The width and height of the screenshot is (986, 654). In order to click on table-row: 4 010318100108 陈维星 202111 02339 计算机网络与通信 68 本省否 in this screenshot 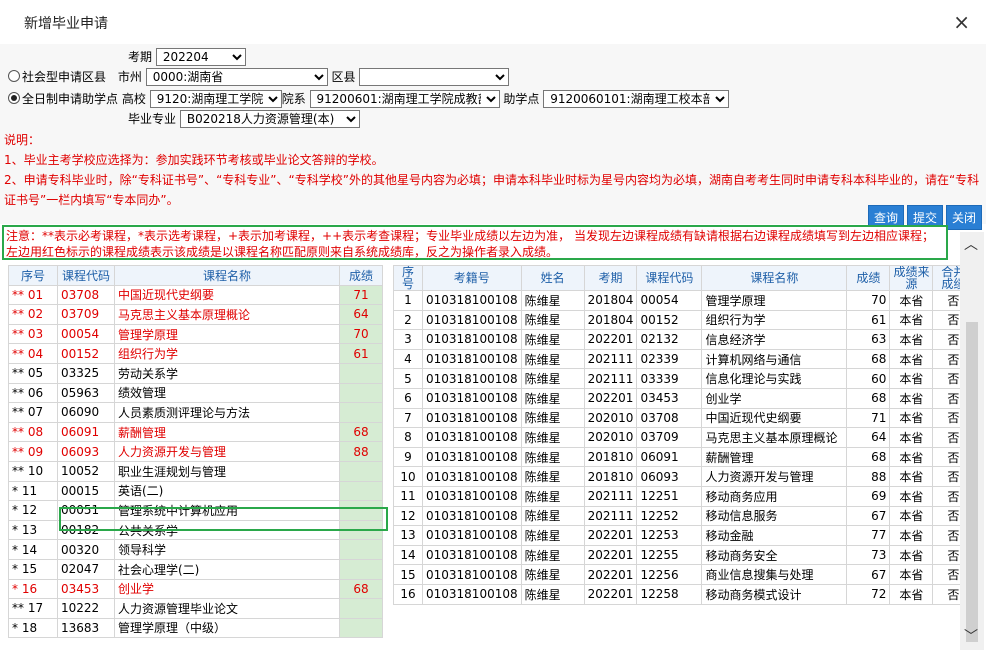, I will do `click(684, 359)`.